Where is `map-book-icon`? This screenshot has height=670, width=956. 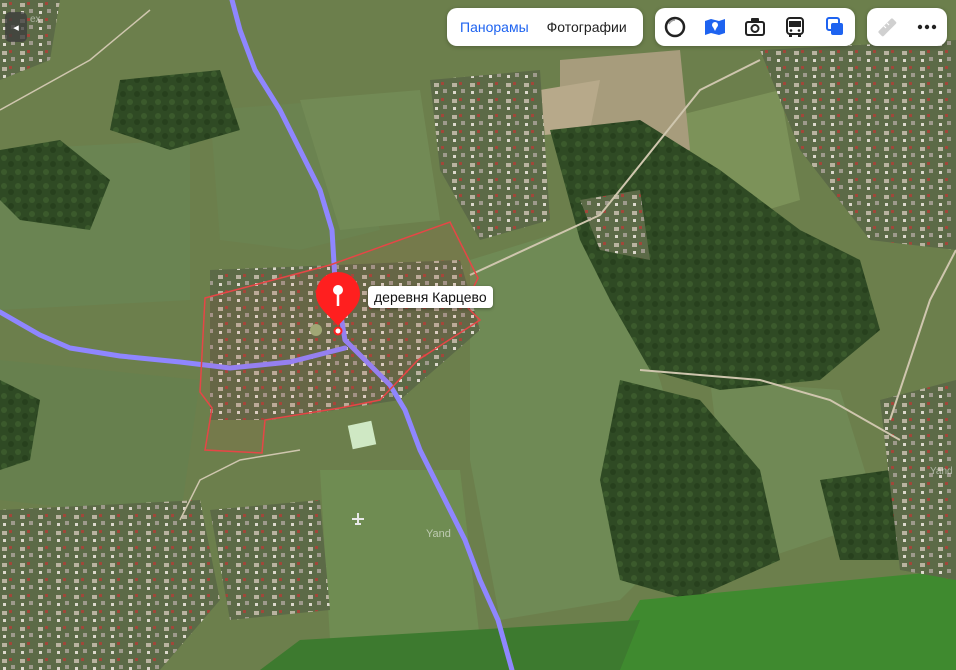
map-book-icon is located at coordinates (715, 27).